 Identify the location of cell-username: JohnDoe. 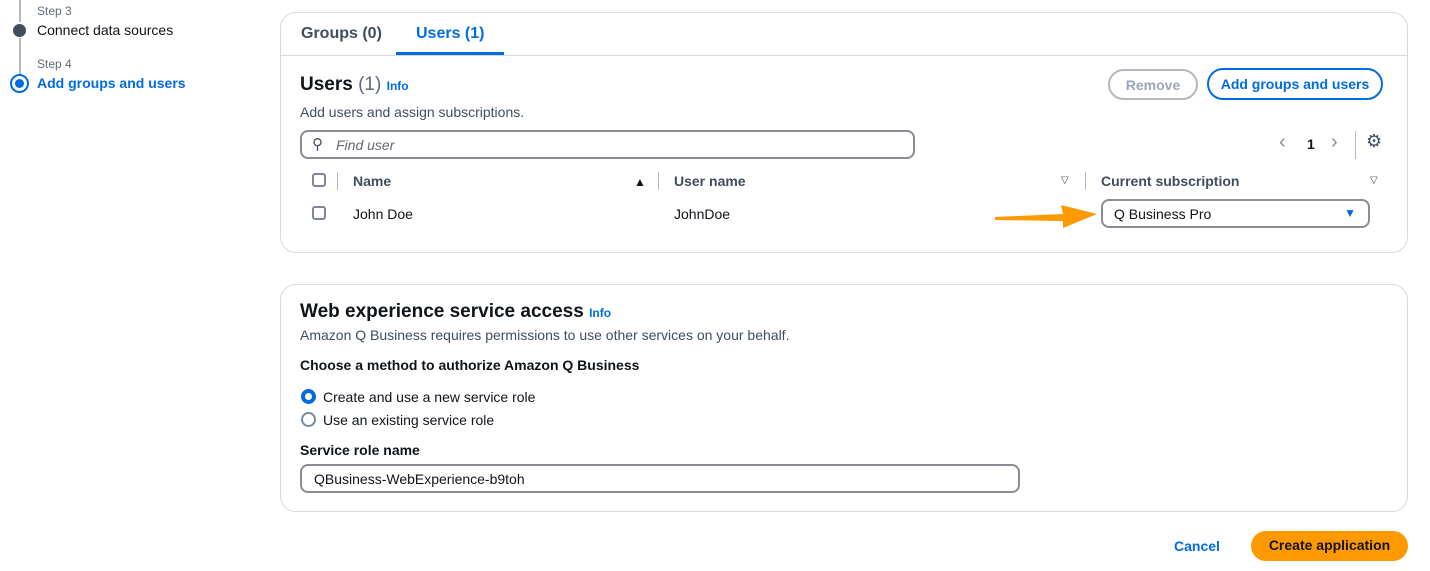
(702, 214).